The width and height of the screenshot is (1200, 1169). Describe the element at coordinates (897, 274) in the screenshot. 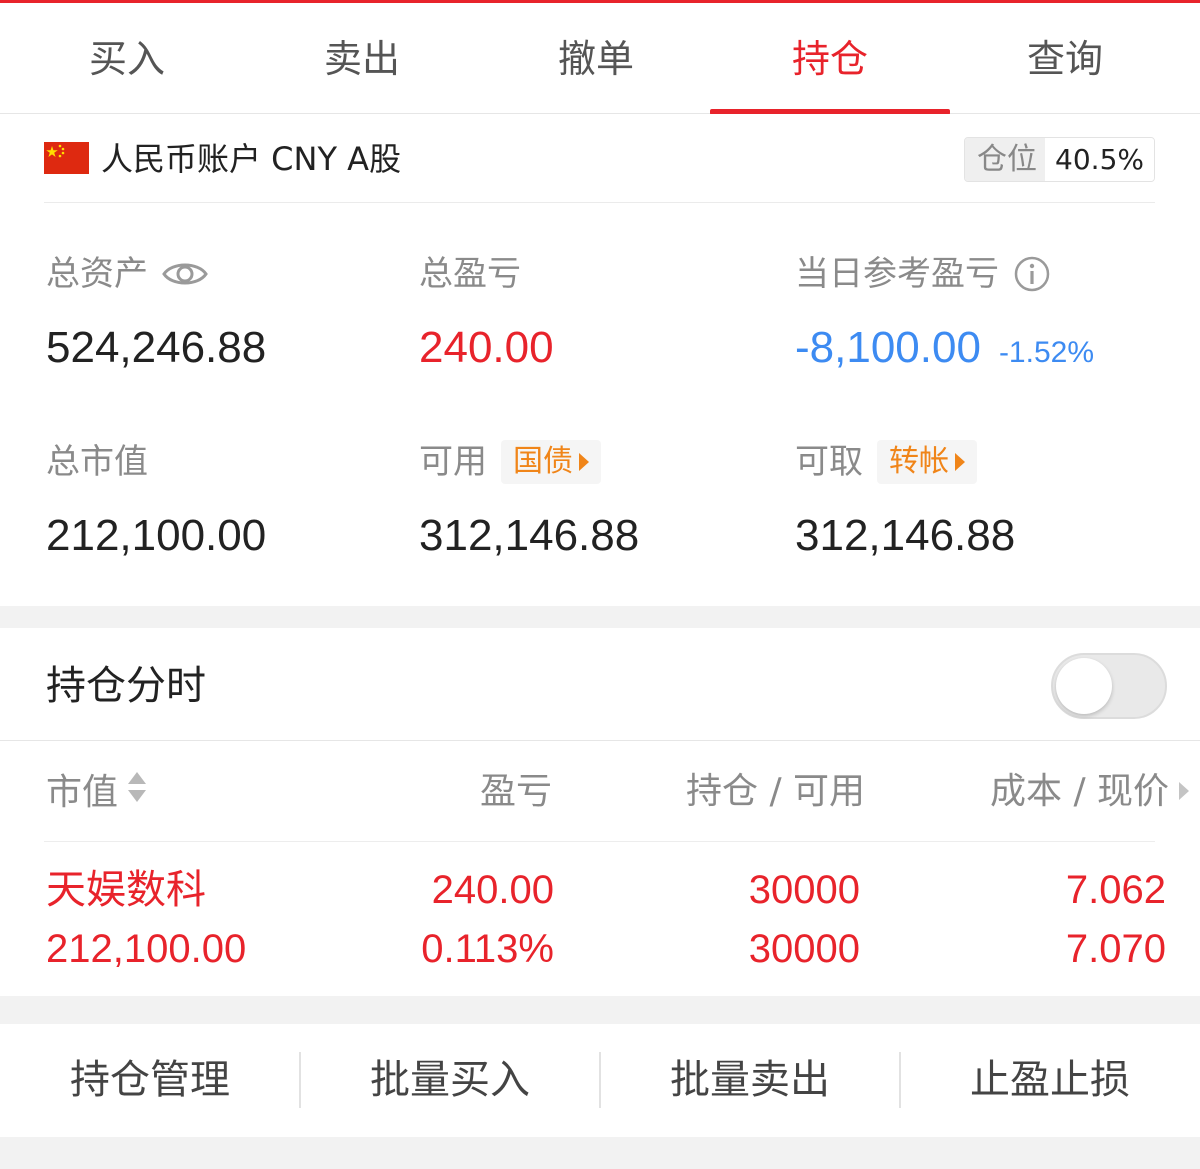

I see `daily-pnl-label: 当日参考盈亏` at that location.